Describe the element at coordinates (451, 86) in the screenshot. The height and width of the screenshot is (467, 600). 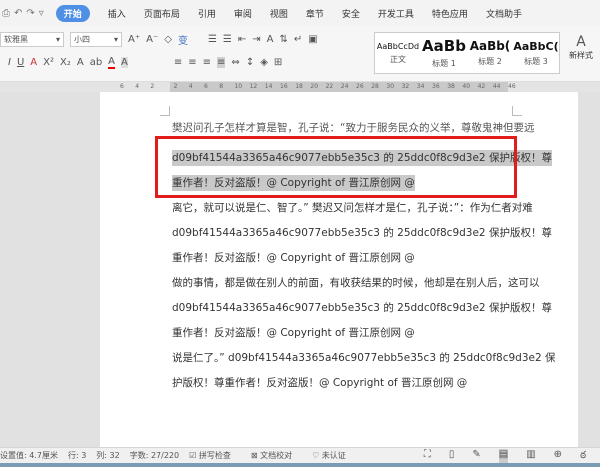
I see `ruler-tick: 38` at that location.